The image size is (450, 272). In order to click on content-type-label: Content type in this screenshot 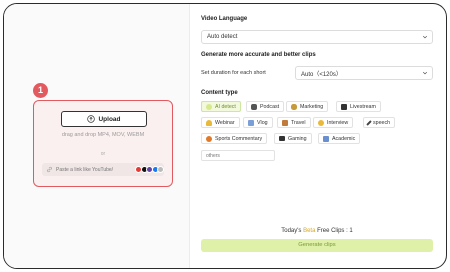, I will do `click(219, 93)`.